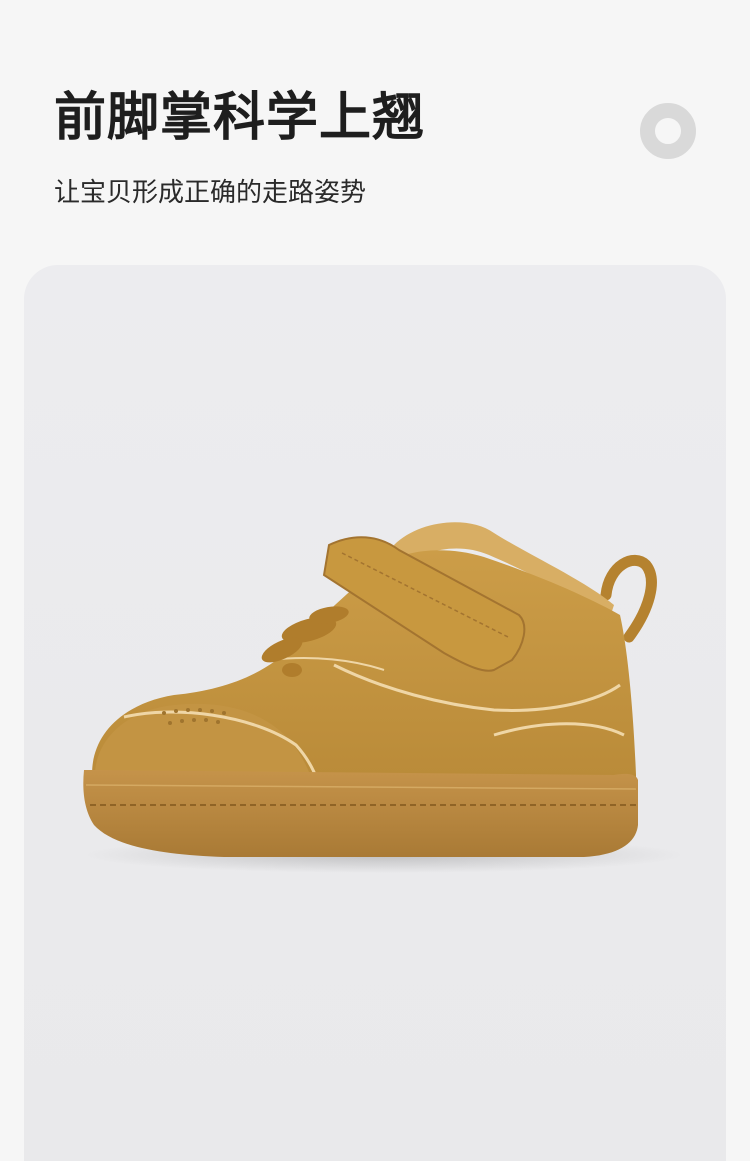 The image size is (750, 1161). I want to click on circle-ring-icon, so click(668, 131).